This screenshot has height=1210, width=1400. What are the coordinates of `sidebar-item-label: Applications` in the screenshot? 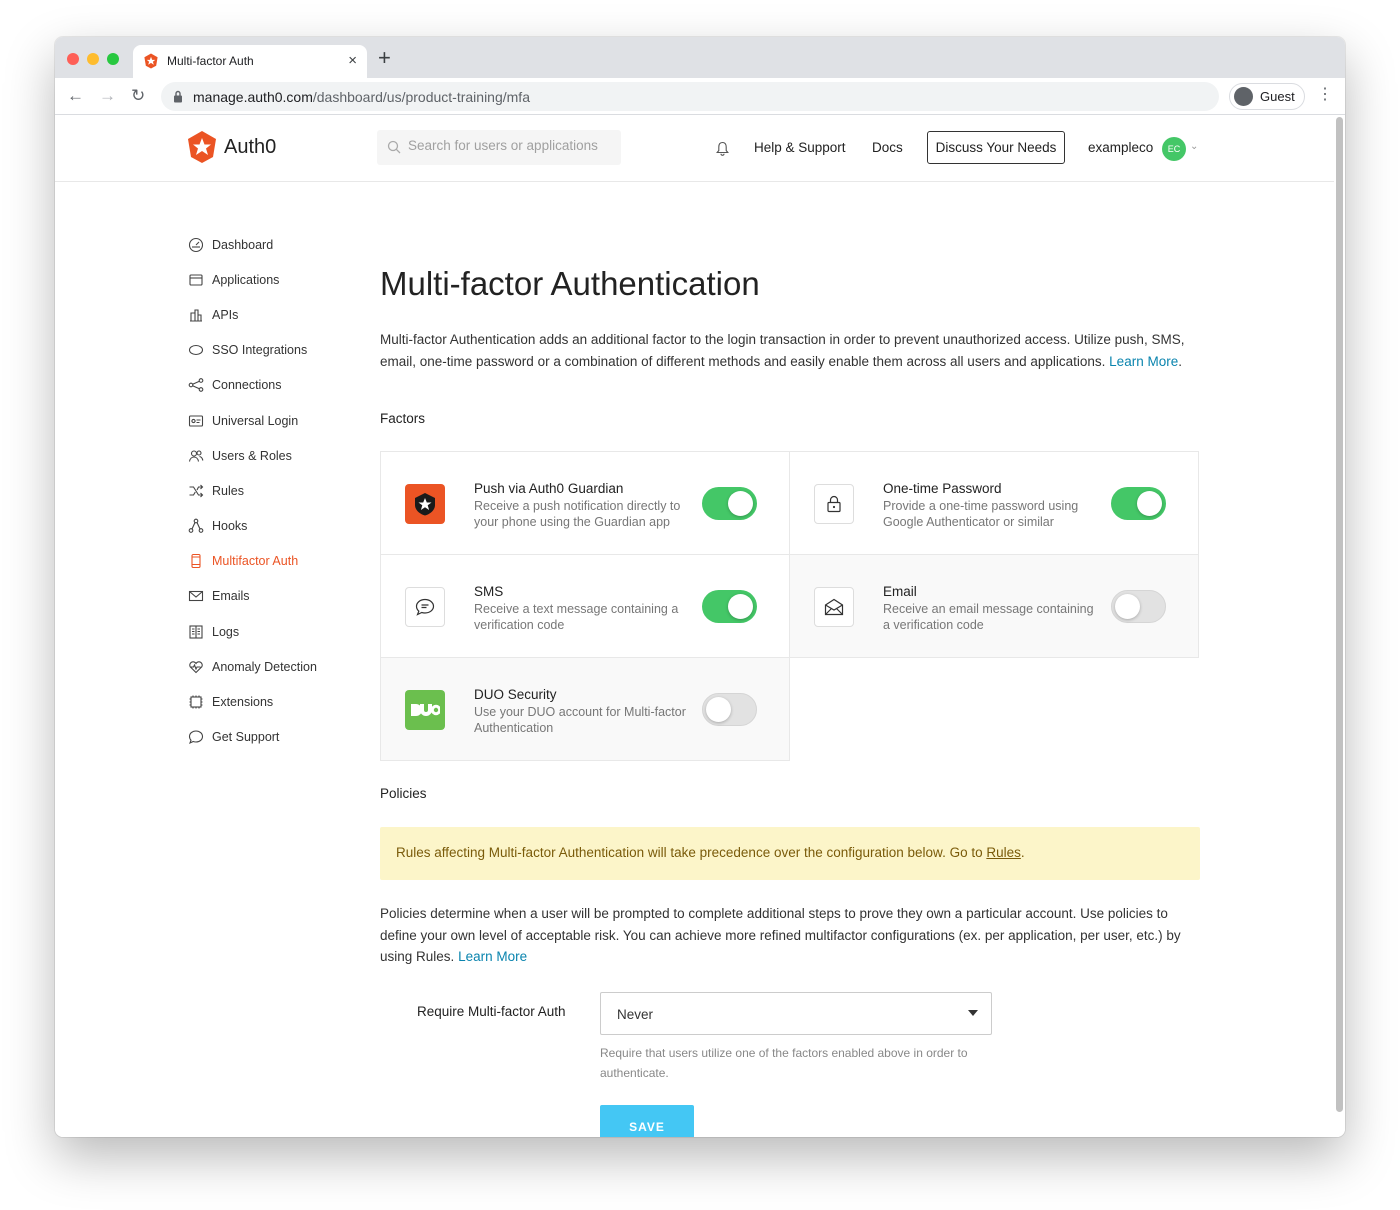 It's located at (246, 279).